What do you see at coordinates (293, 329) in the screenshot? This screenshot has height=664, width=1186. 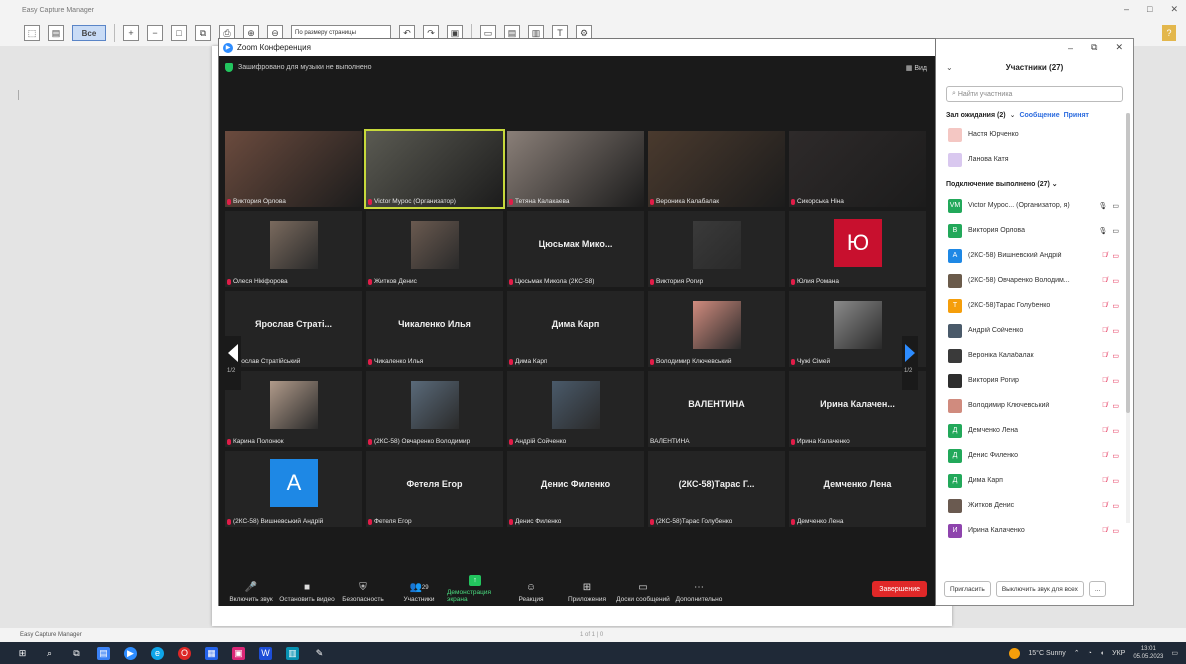 I see `video-tile: Ярослав Страті... Ярослав Стратійський` at bounding box center [293, 329].